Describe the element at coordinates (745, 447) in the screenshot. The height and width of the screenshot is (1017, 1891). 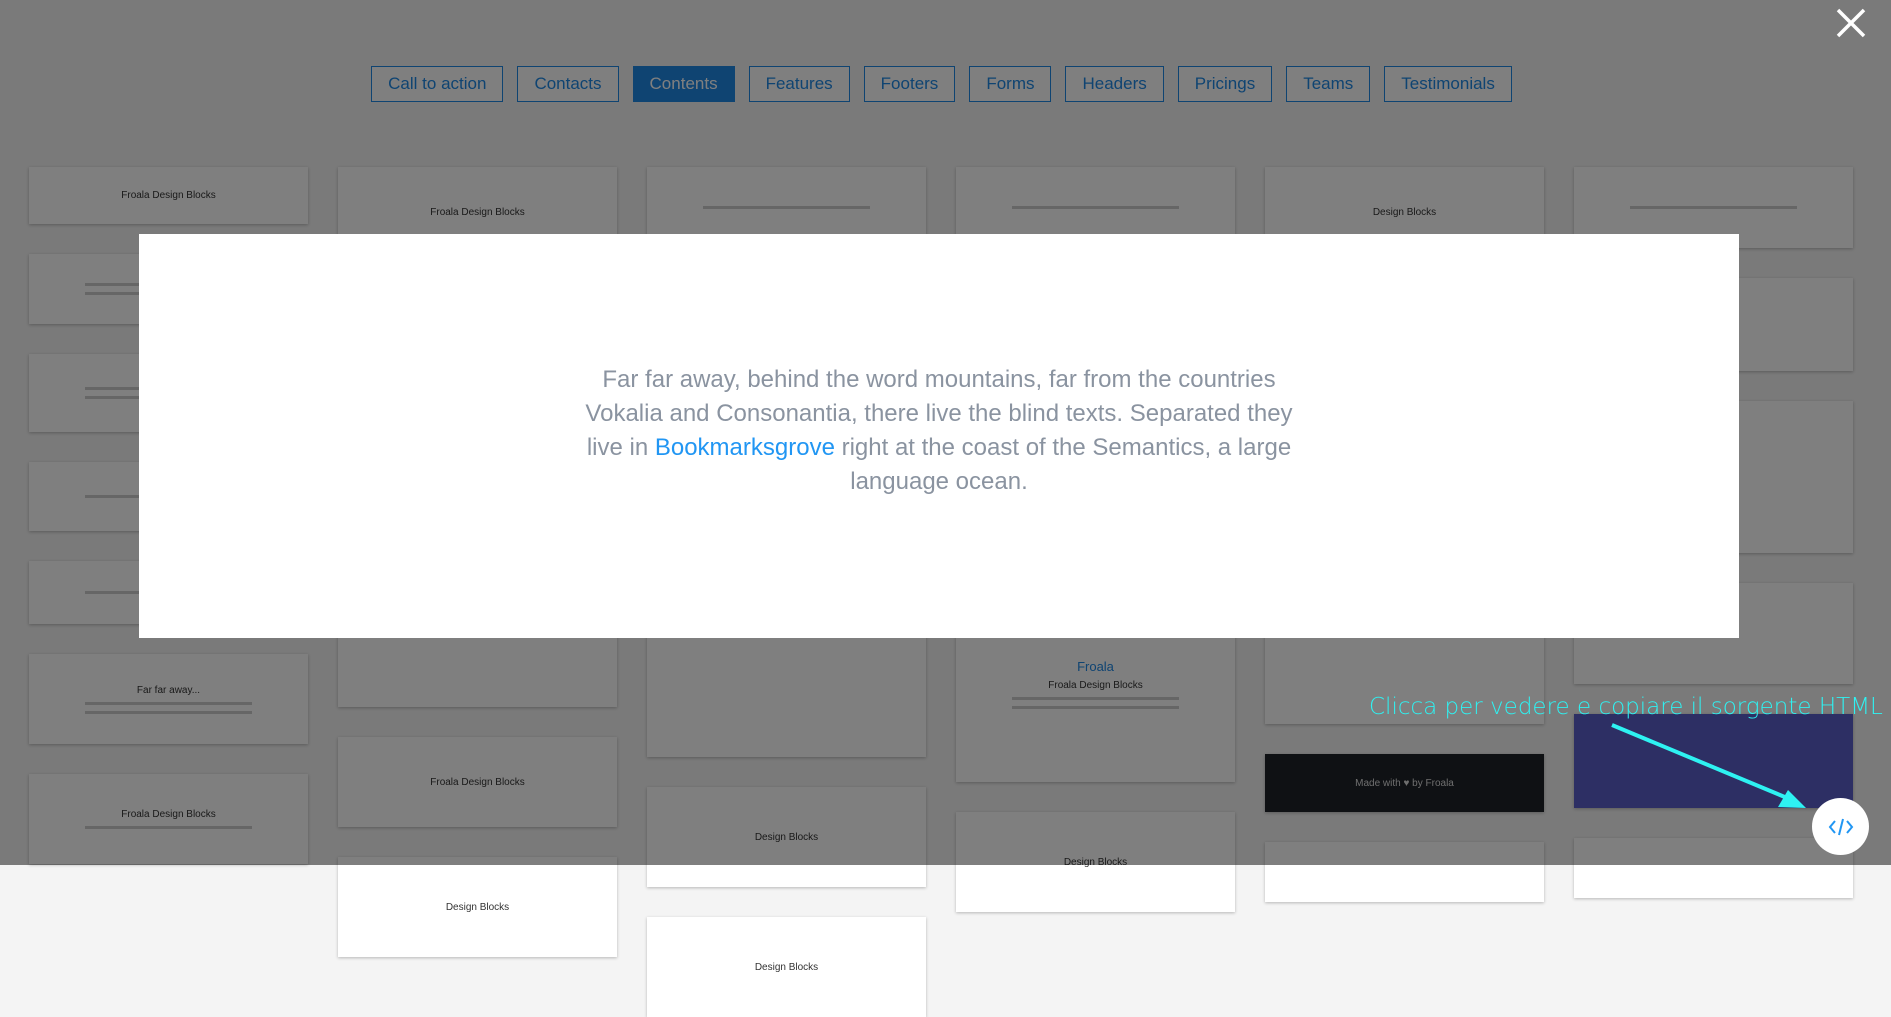
I see `bookmarksgrove-link: Bookmarksgrove` at that location.